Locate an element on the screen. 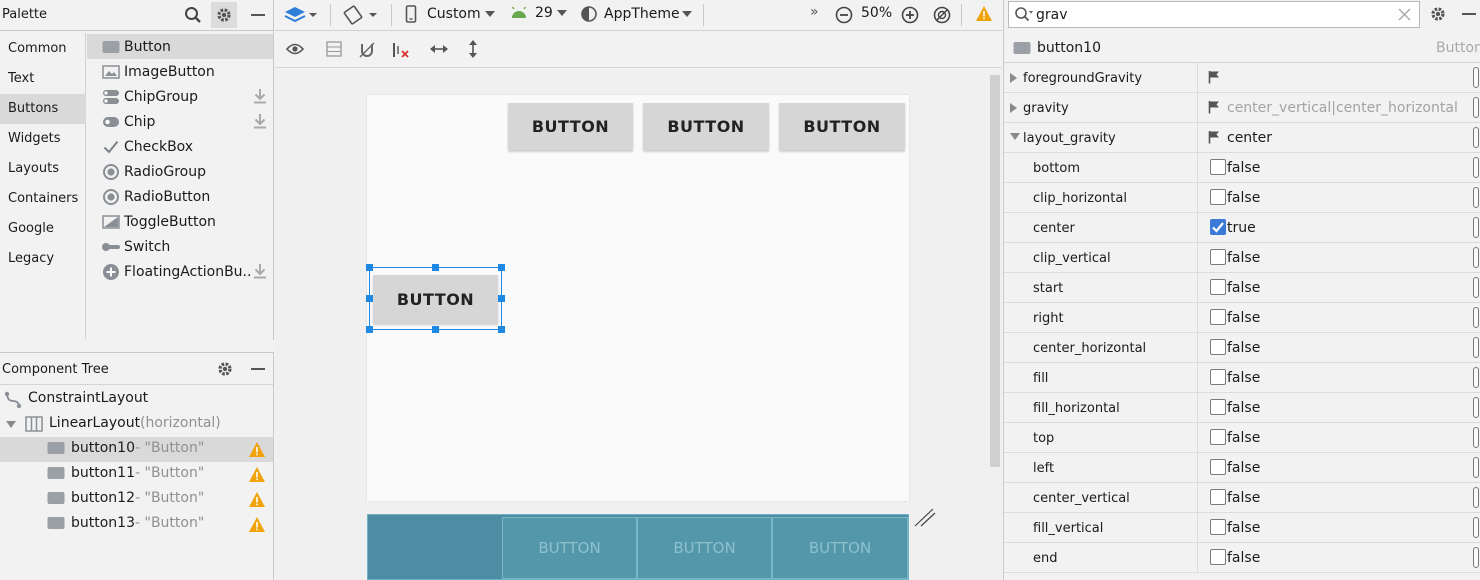 The width and height of the screenshot is (1480, 580). category-containers: Containers is located at coordinates (43, 199).